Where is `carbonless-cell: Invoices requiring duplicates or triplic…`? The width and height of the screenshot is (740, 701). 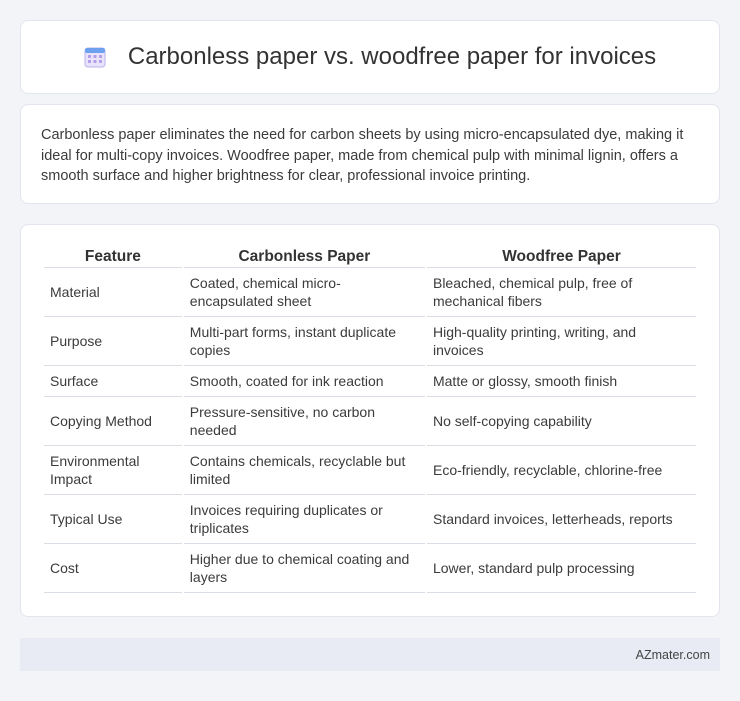 carbonless-cell: Invoices requiring duplicates or triplic… is located at coordinates (304, 518).